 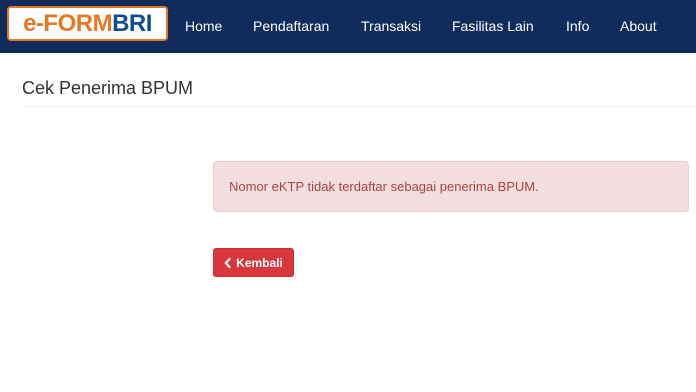 What do you see at coordinates (638, 26) in the screenshot?
I see `nav-about: About` at bounding box center [638, 26].